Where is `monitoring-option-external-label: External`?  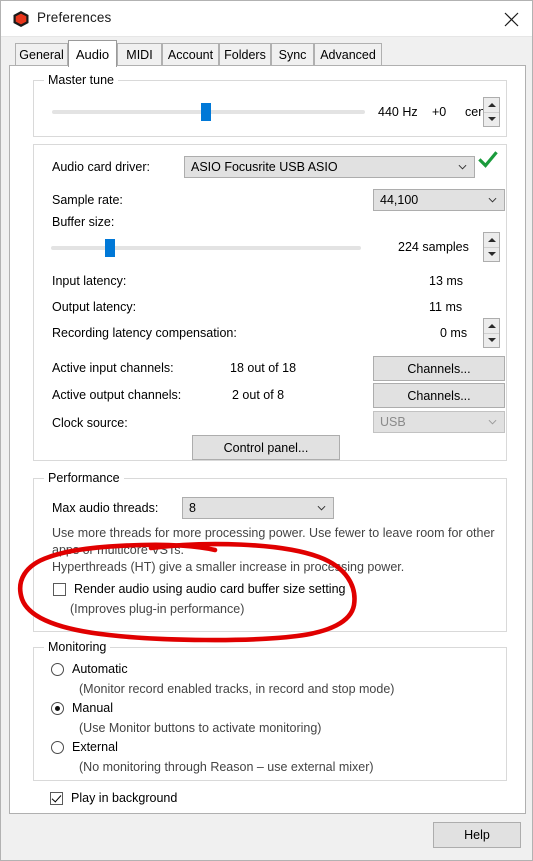
monitoring-option-external-label: External is located at coordinates (95, 747).